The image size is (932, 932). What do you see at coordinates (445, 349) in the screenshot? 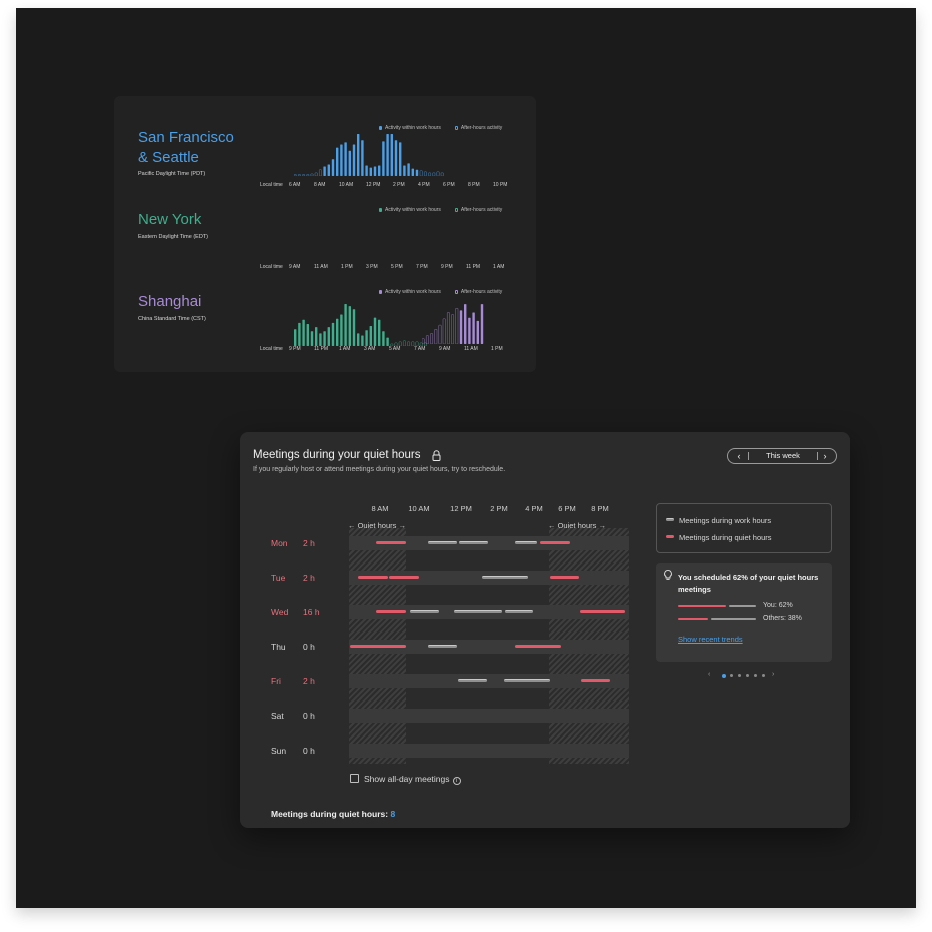
I see `axis-tick: 9 AM` at bounding box center [445, 349].